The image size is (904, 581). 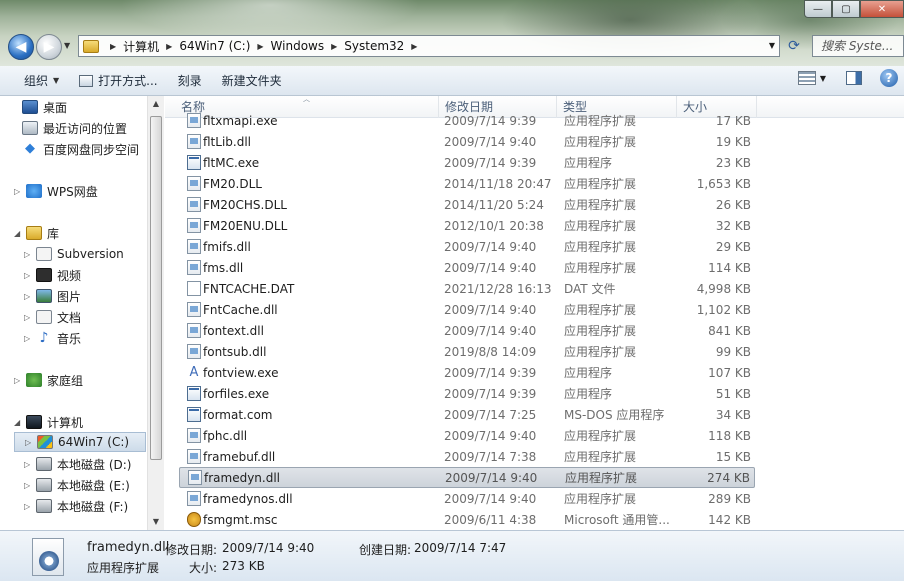 What do you see at coordinates (80, 149) in the screenshot?
I see `nav-item-baidu: ◆ 百度网盘同步空间` at bounding box center [80, 149].